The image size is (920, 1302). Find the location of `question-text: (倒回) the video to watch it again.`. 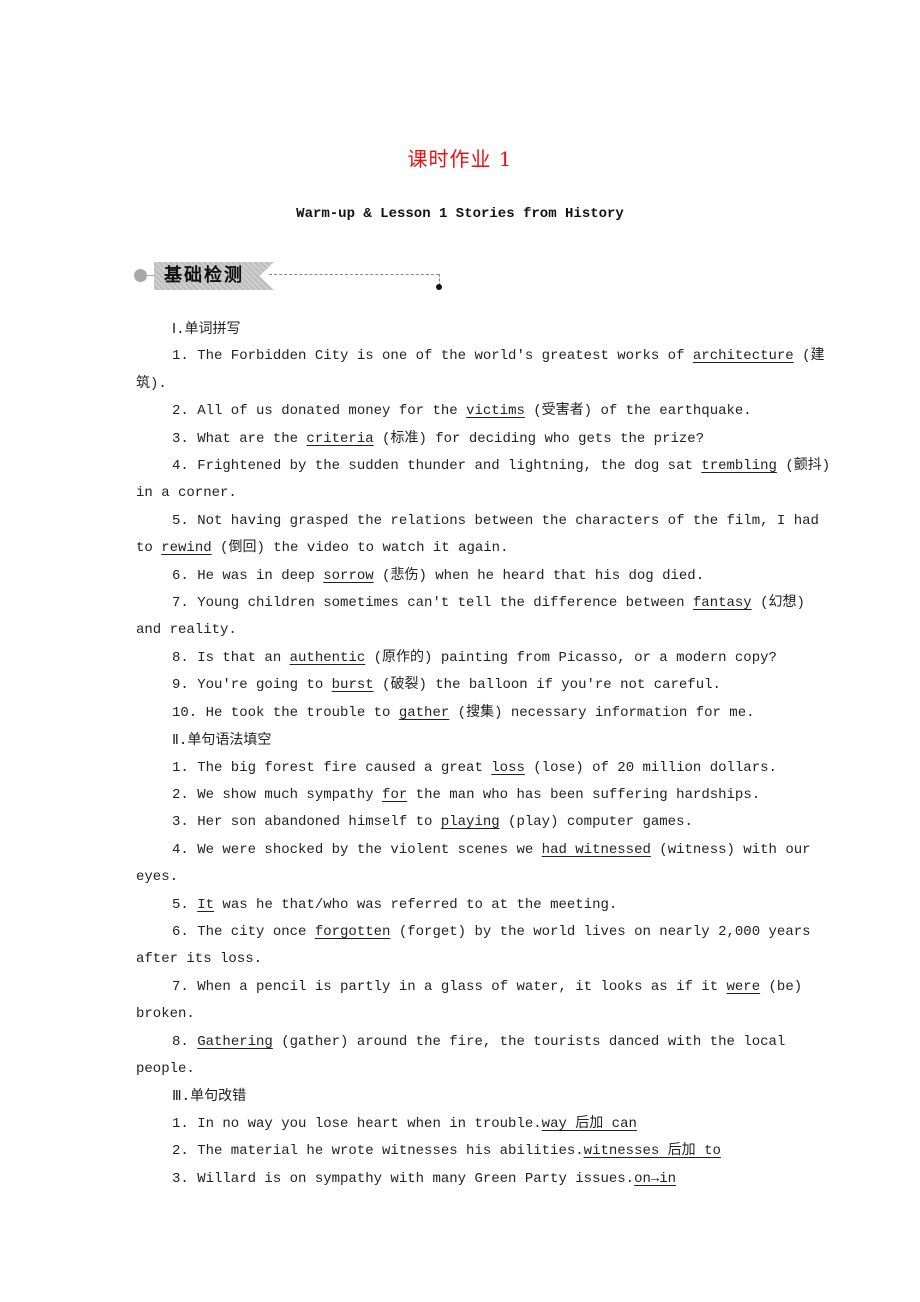

question-text: (倒回) the video to watch it again. is located at coordinates (360, 548).